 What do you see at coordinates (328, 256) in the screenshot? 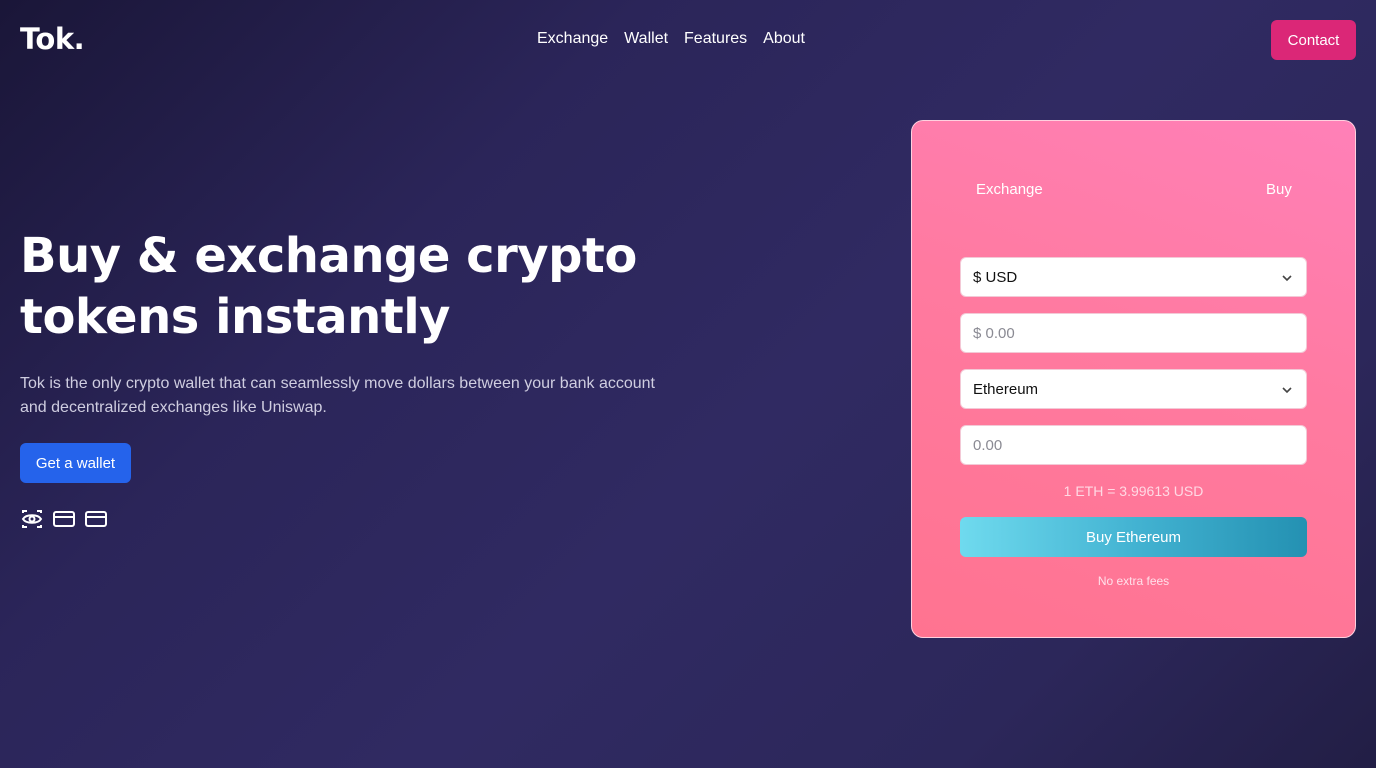
I see `hero-title-line-1: Buy & exchange crypto` at bounding box center [328, 256].